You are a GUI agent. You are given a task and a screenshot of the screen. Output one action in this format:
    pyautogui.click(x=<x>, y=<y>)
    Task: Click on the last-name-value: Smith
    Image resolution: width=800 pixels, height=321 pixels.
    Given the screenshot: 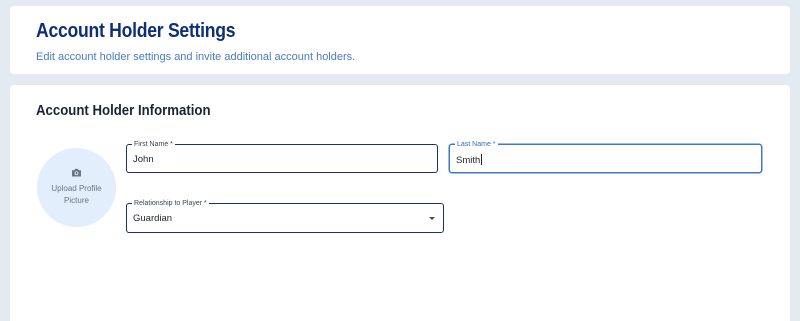 What is the action you would take?
    pyautogui.click(x=468, y=160)
    